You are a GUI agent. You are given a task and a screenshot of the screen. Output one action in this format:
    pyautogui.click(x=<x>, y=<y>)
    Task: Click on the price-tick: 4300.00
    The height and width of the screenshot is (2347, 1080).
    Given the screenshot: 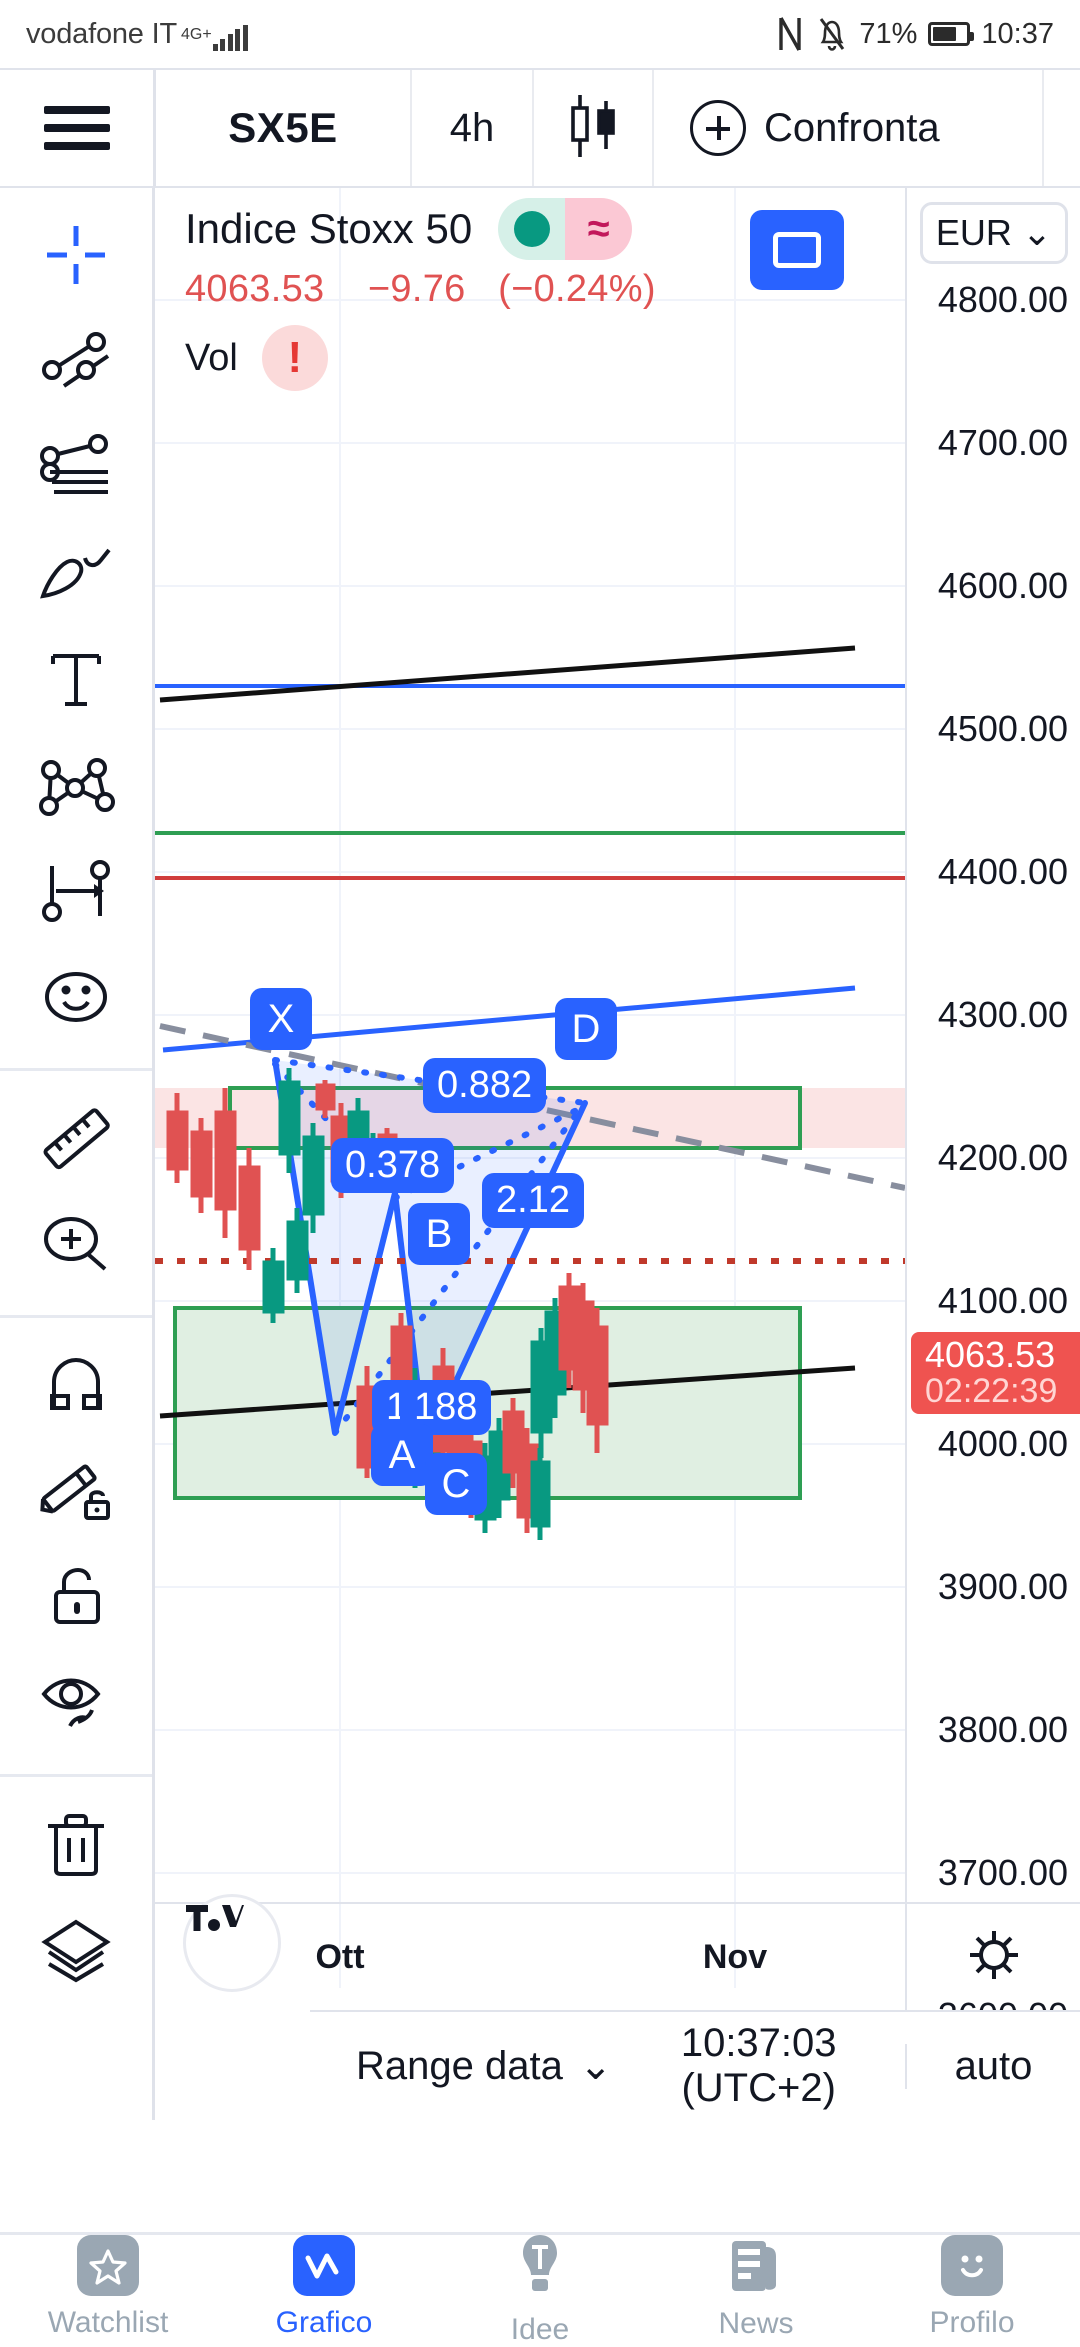 What is the action you would take?
    pyautogui.click(x=1002, y=1014)
    